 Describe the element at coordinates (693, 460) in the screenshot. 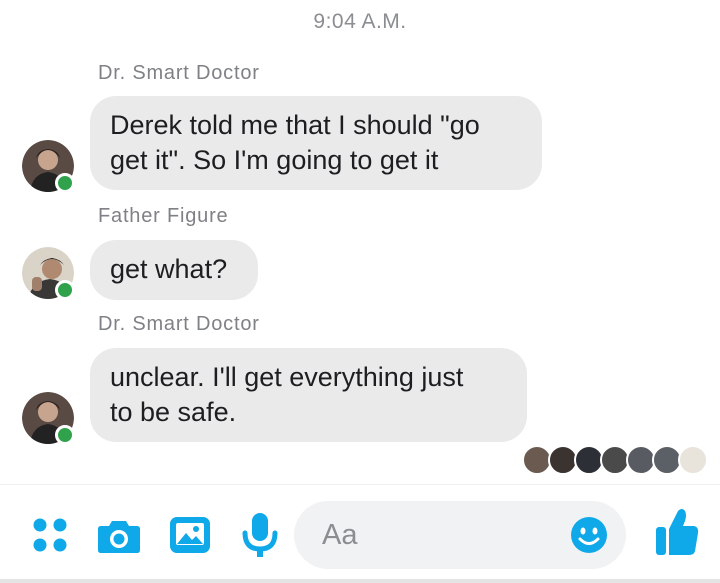

I see `read-receipt-avatar` at that location.